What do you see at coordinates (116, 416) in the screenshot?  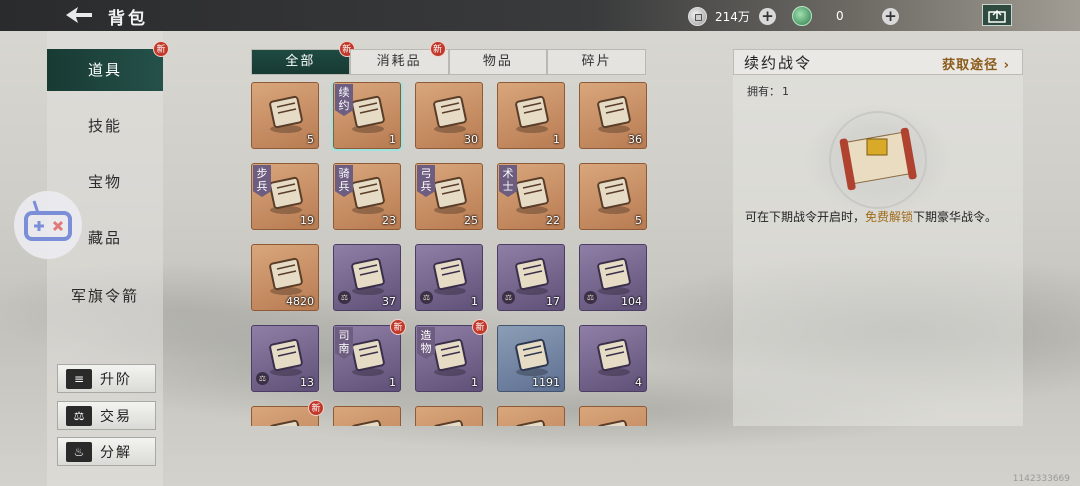 I see `trade-label: 交易` at bounding box center [116, 416].